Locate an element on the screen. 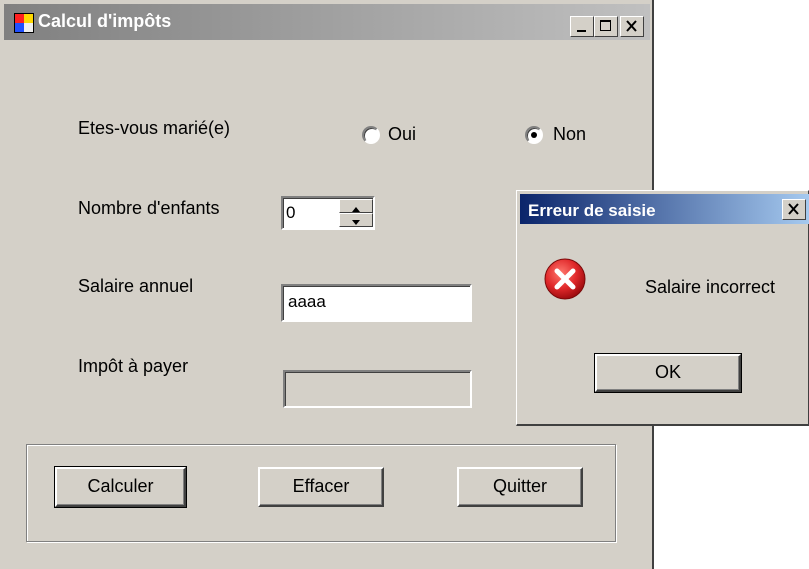 The width and height of the screenshot is (809, 569). radio-no-circle is located at coordinates (534, 135).